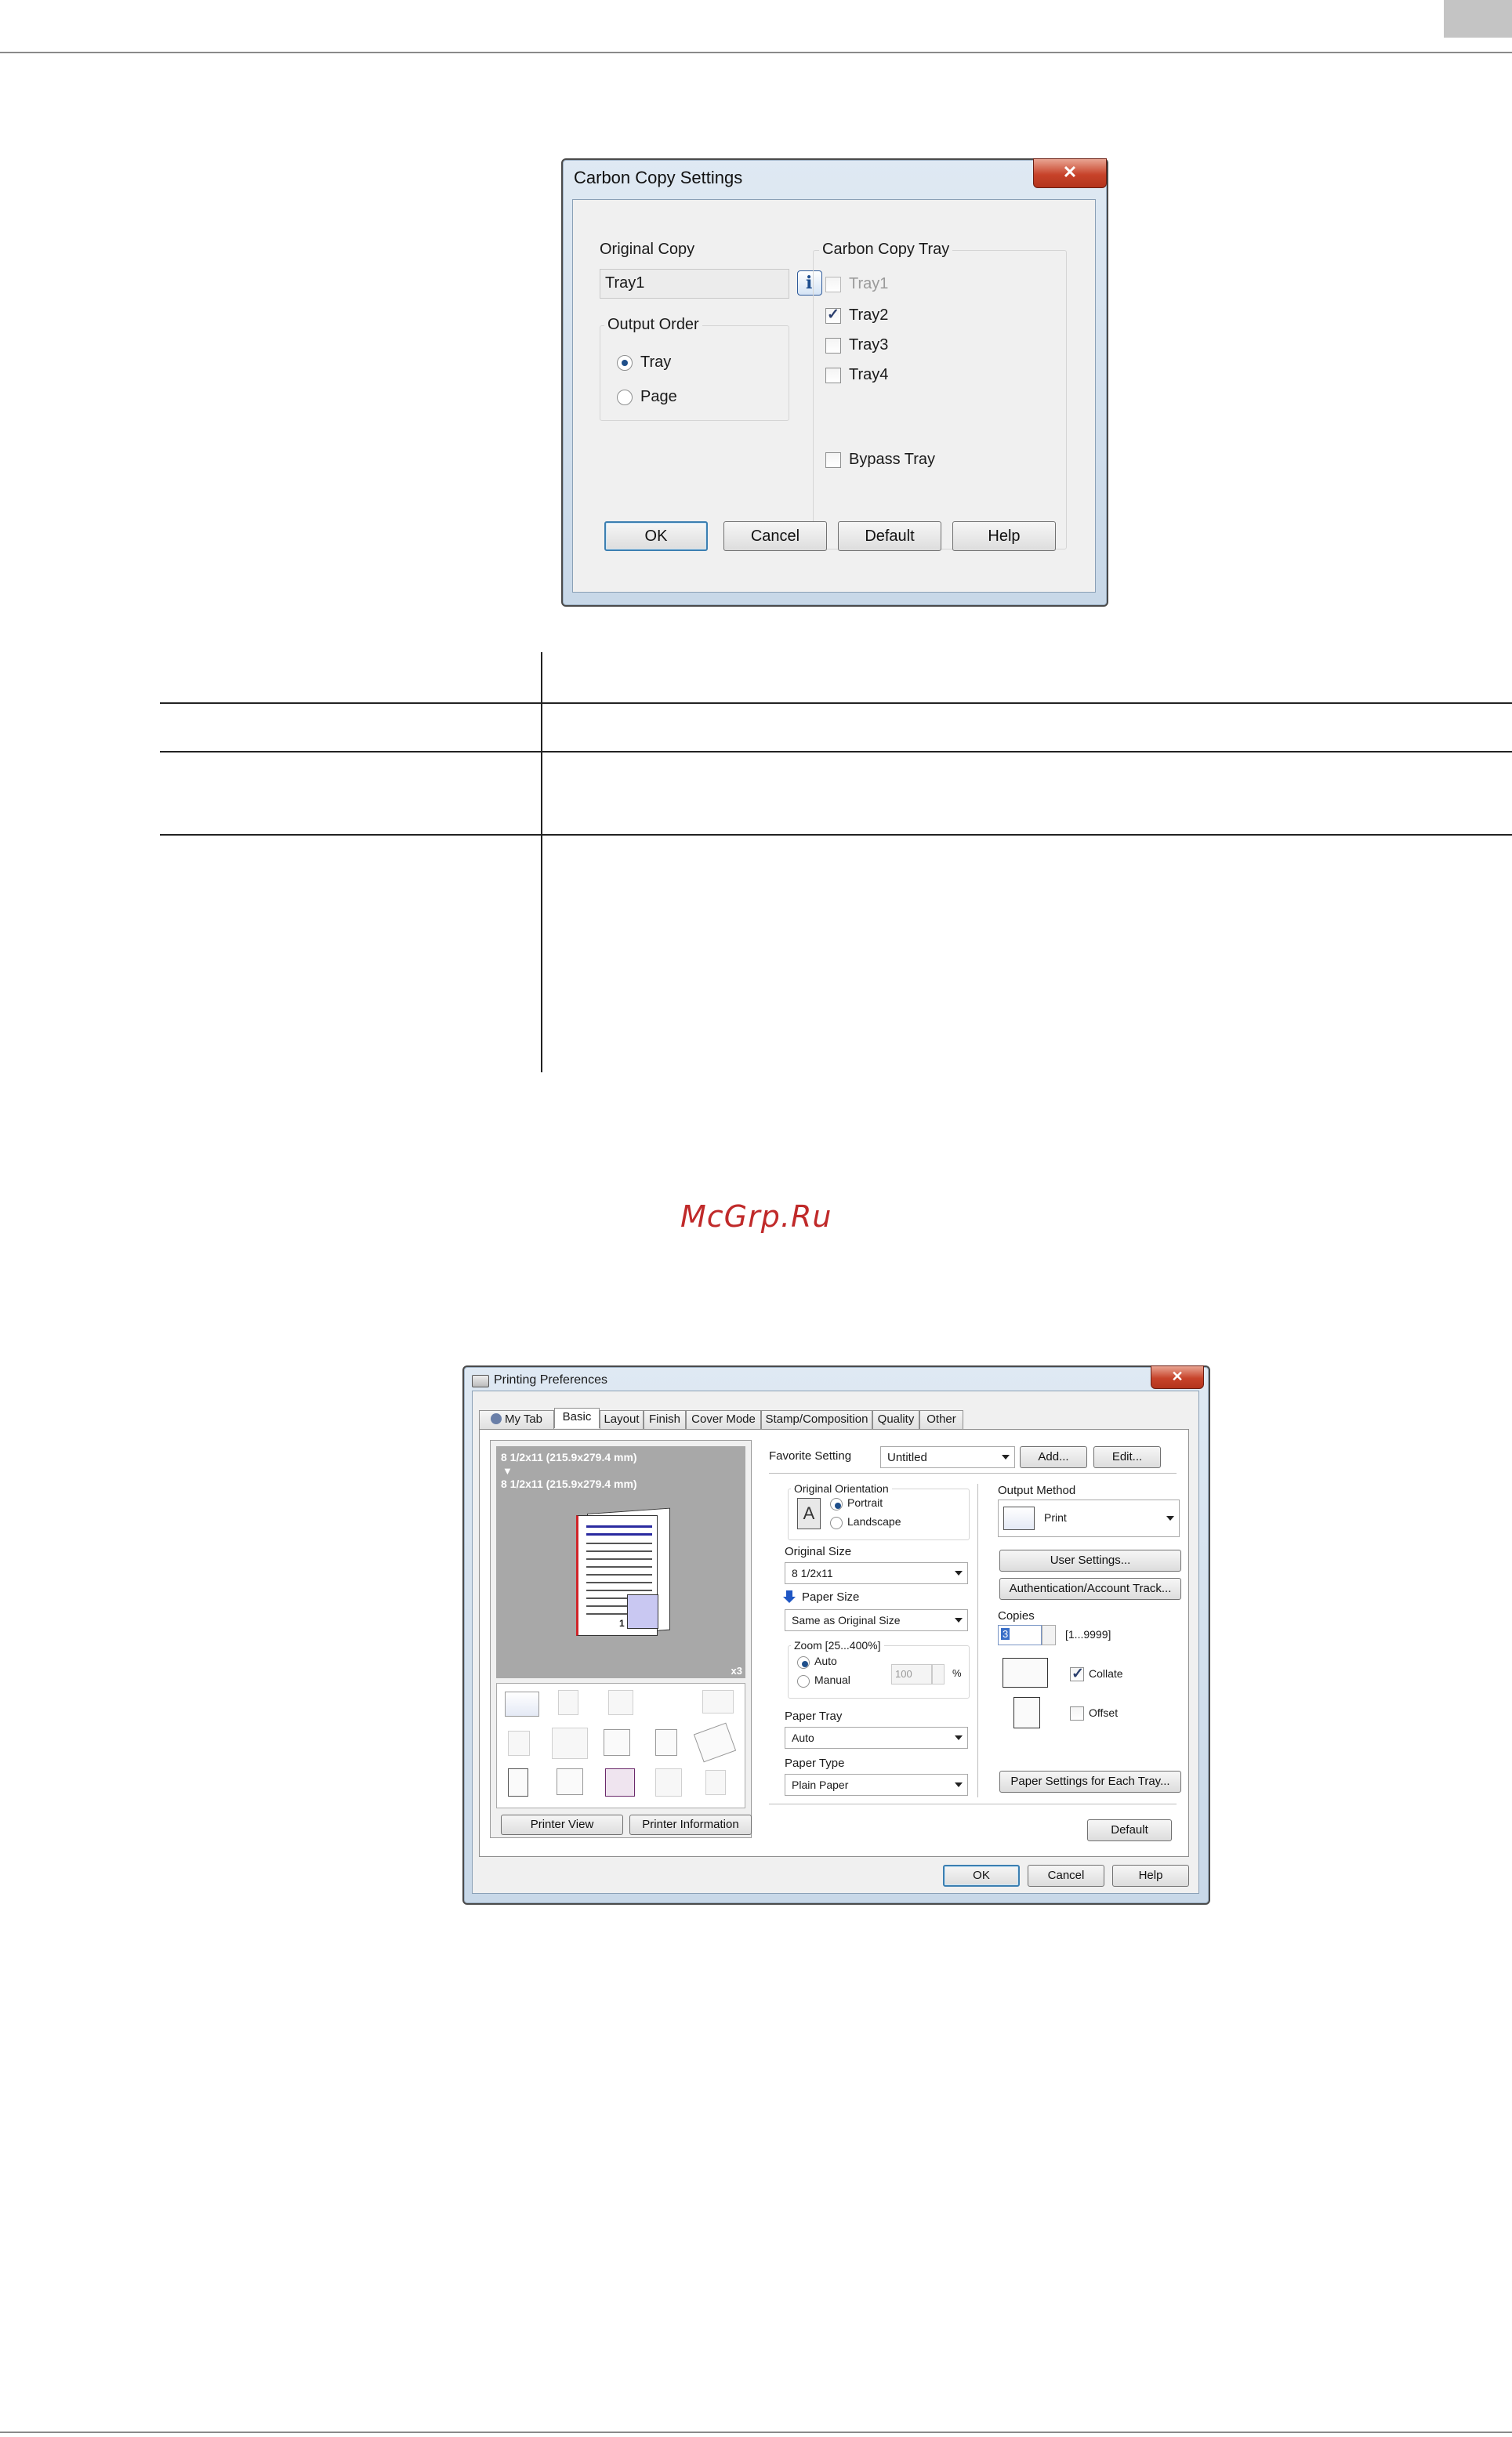 This screenshot has height=2437, width=1512. I want to click on copies-input: 3, so click(1020, 1635).